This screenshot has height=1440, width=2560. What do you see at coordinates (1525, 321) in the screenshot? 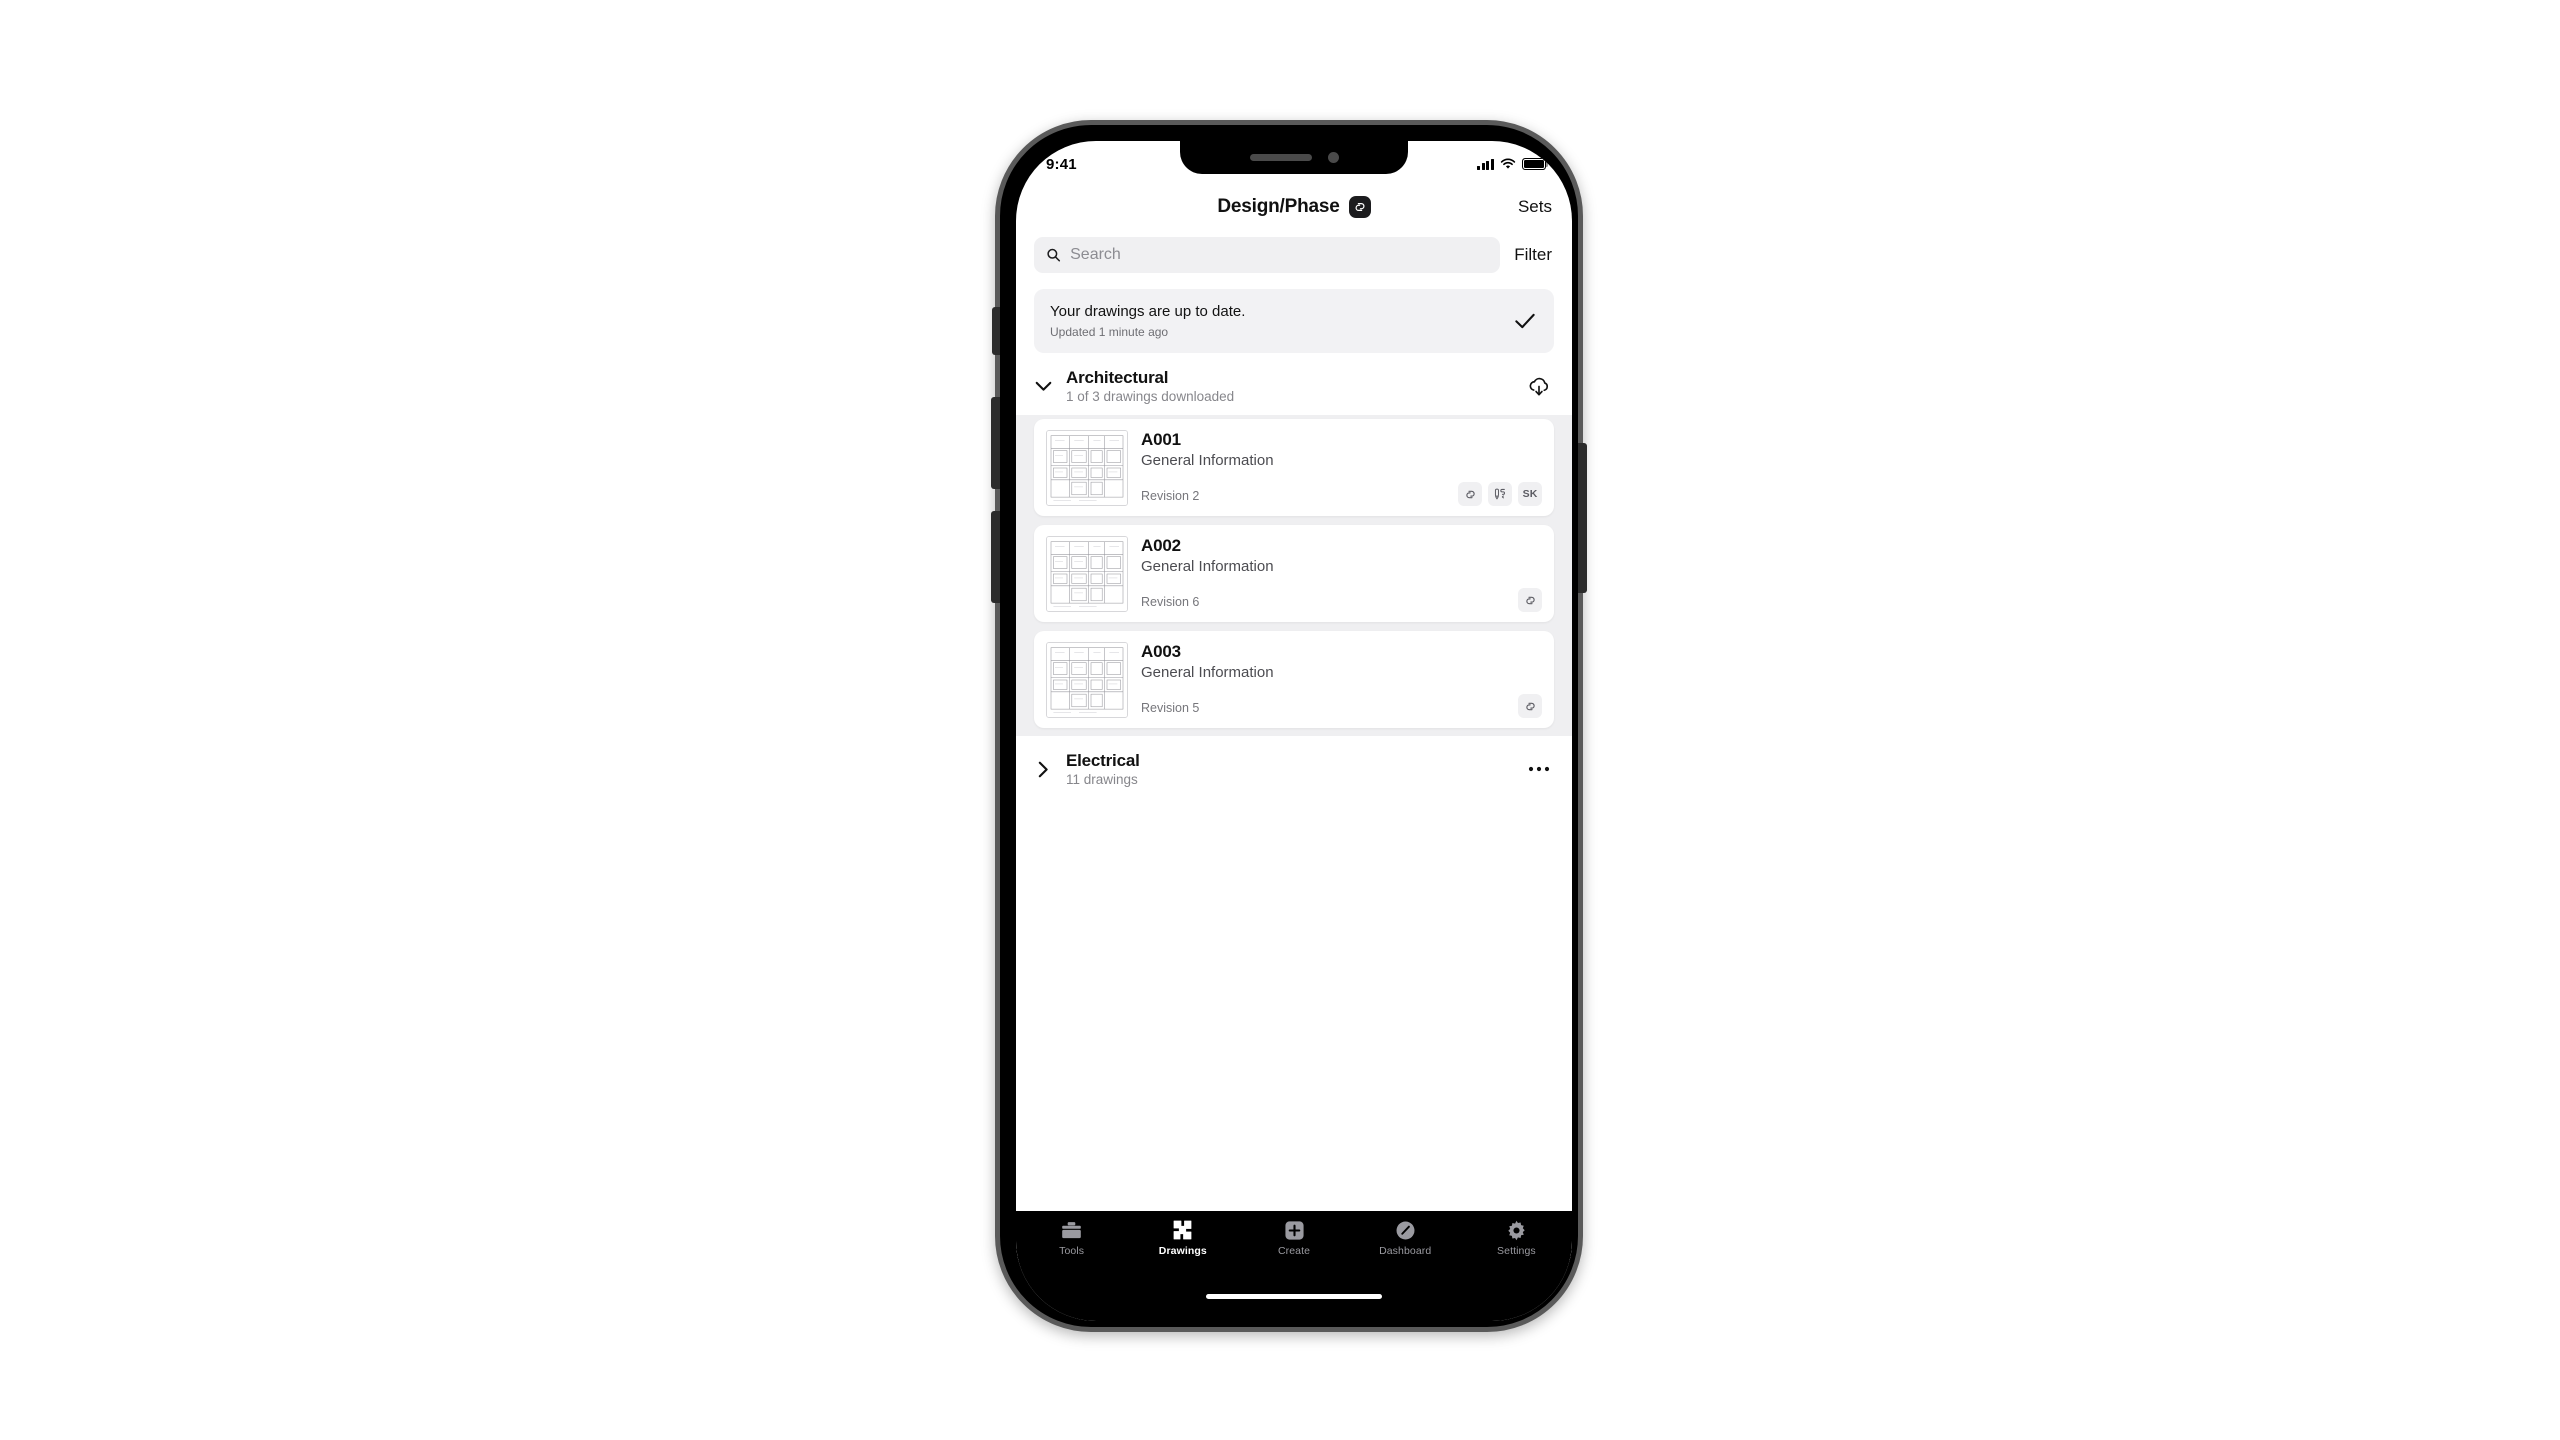
I see `checkmark-icon` at bounding box center [1525, 321].